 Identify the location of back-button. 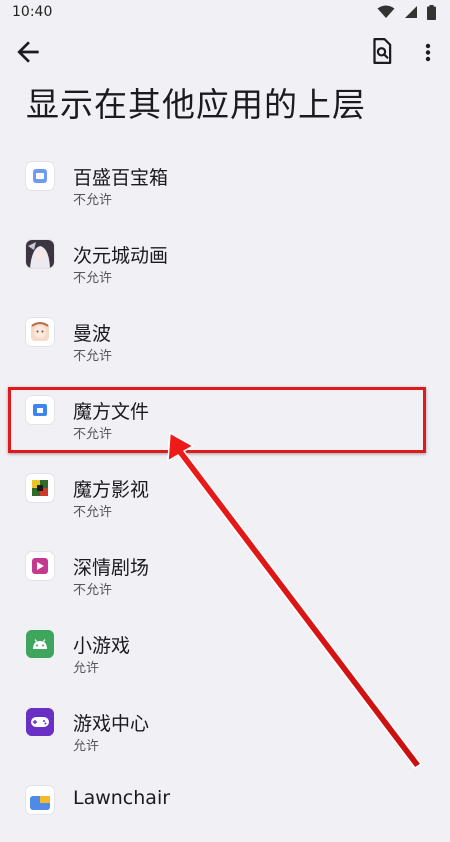
(28, 52).